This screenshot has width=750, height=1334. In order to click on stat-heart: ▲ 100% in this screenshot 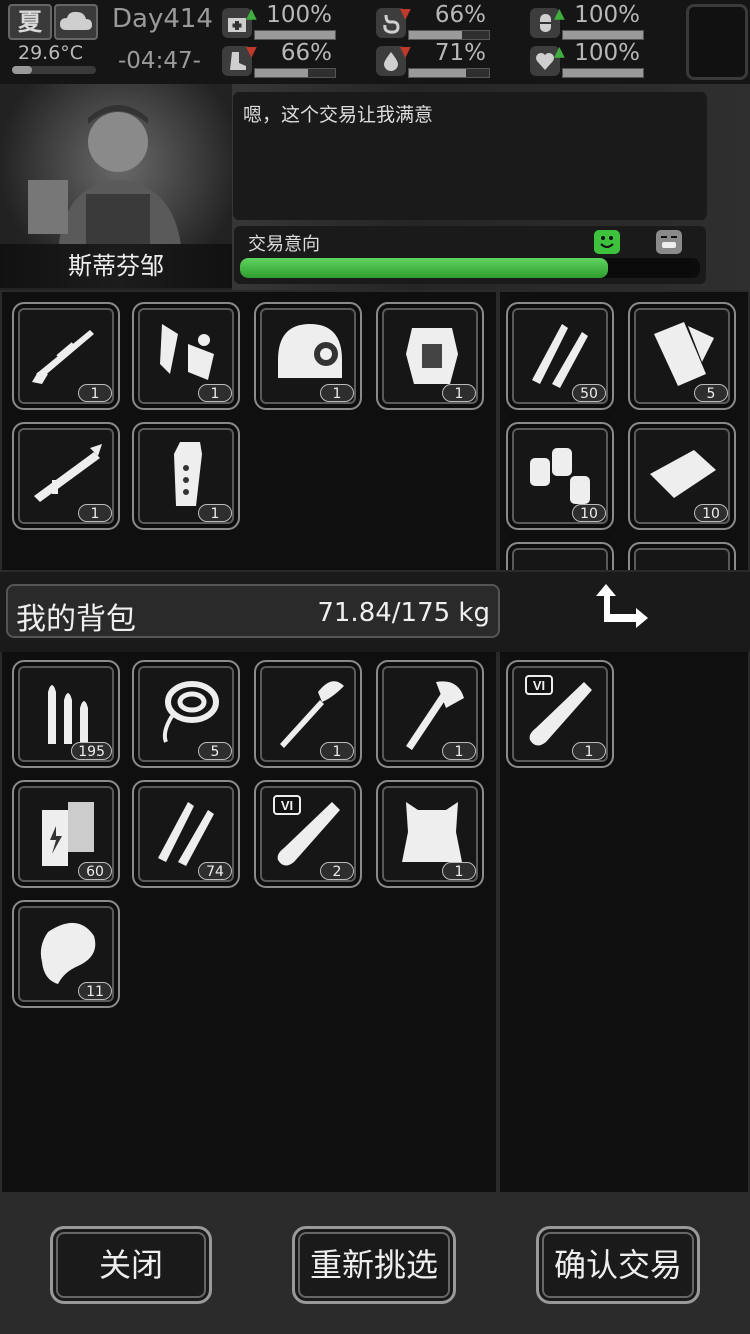, I will do `click(587, 59)`.